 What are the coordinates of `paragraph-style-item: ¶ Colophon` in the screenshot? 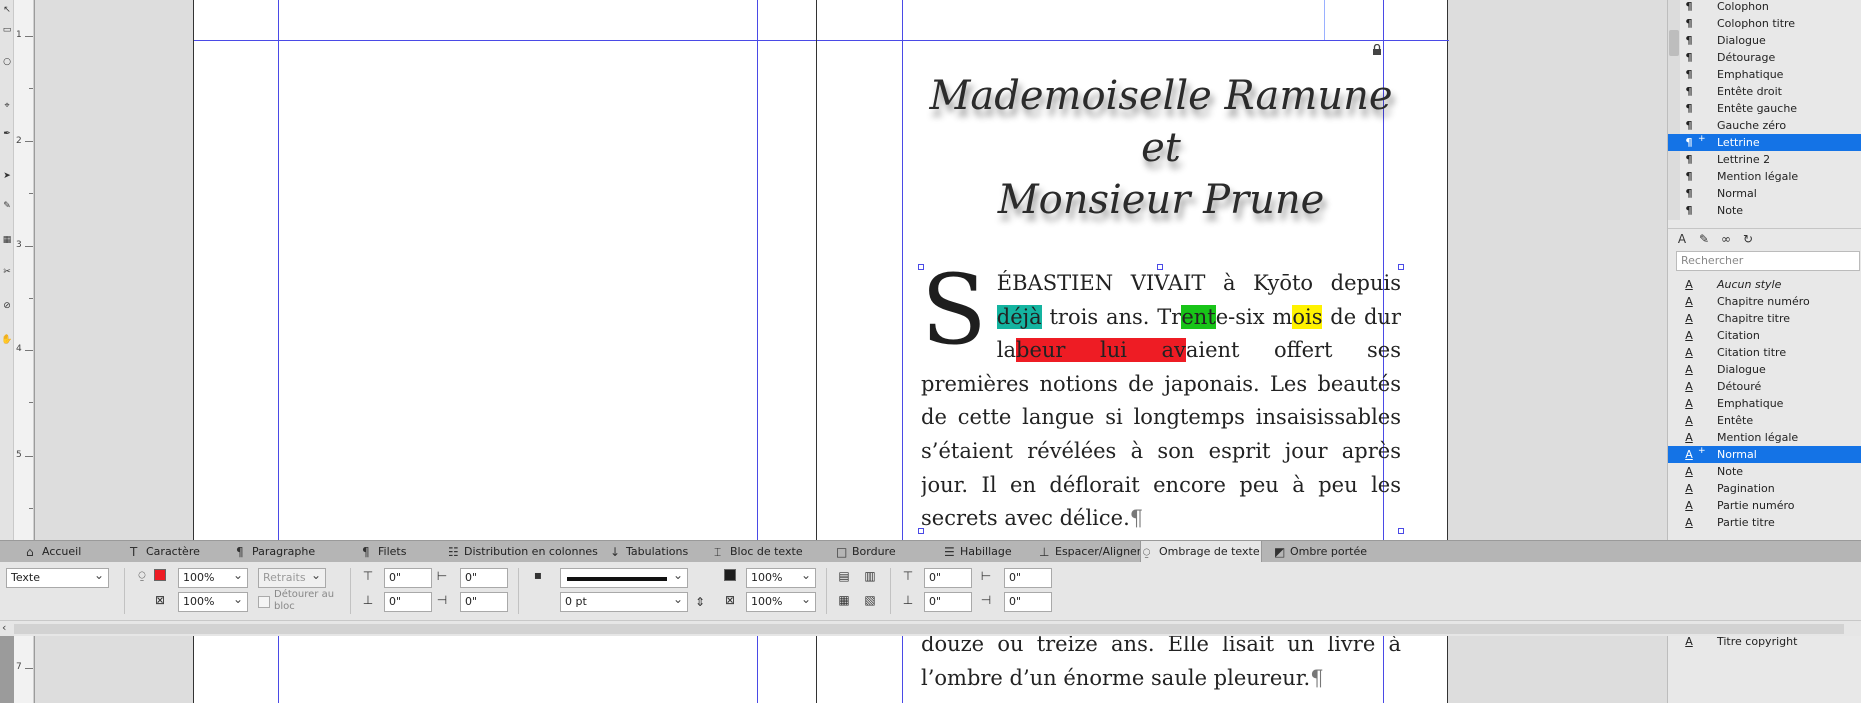 It's located at (1764, 7).